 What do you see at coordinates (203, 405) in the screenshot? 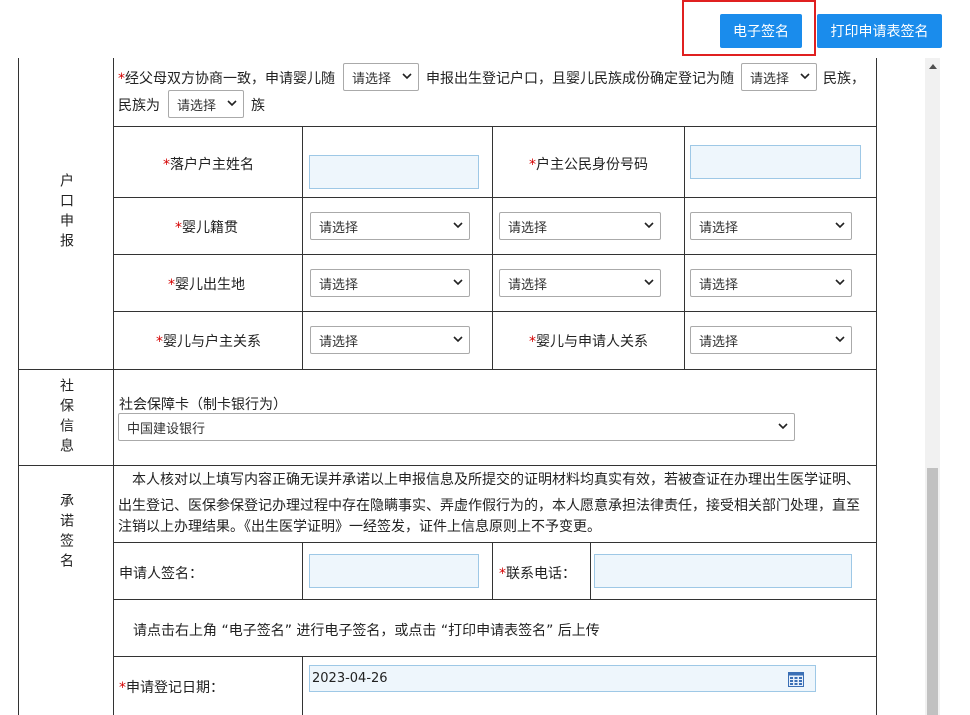
I see `social-card-label: 社会保障卡（制卡银行为）` at bounding box center [203, 405].